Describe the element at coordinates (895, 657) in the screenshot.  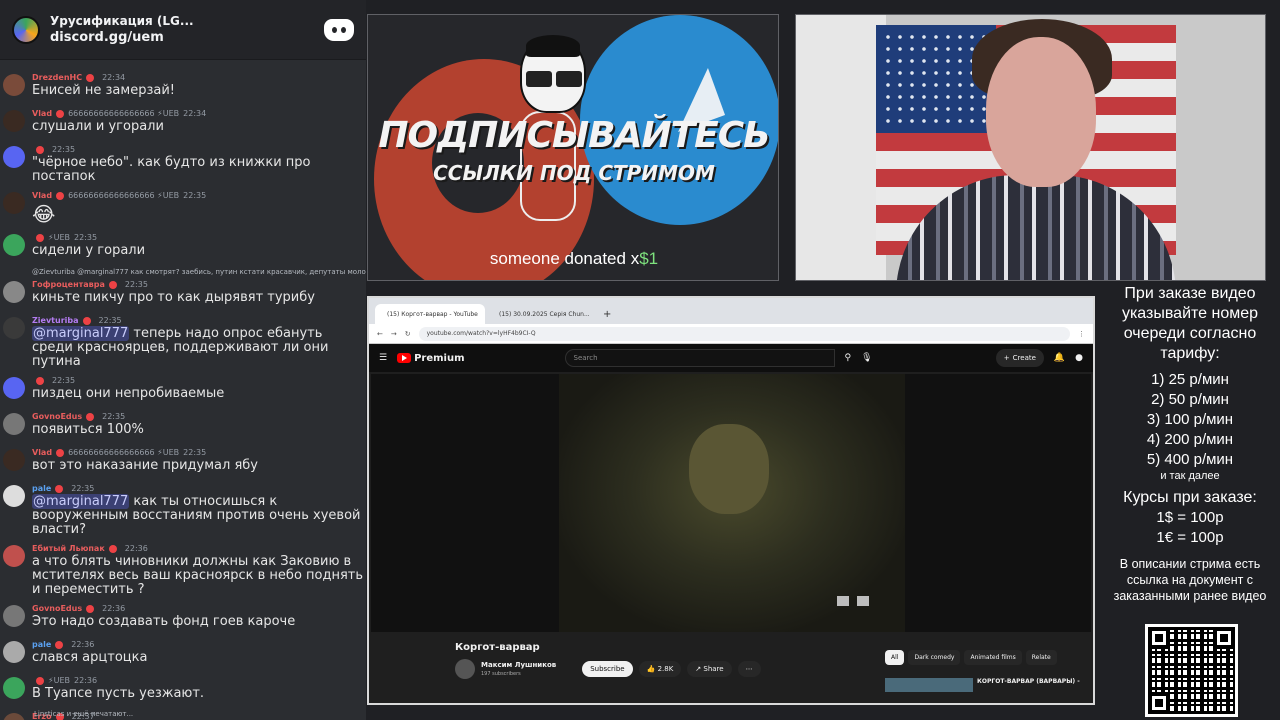
I see `chip-all: All` at that location.